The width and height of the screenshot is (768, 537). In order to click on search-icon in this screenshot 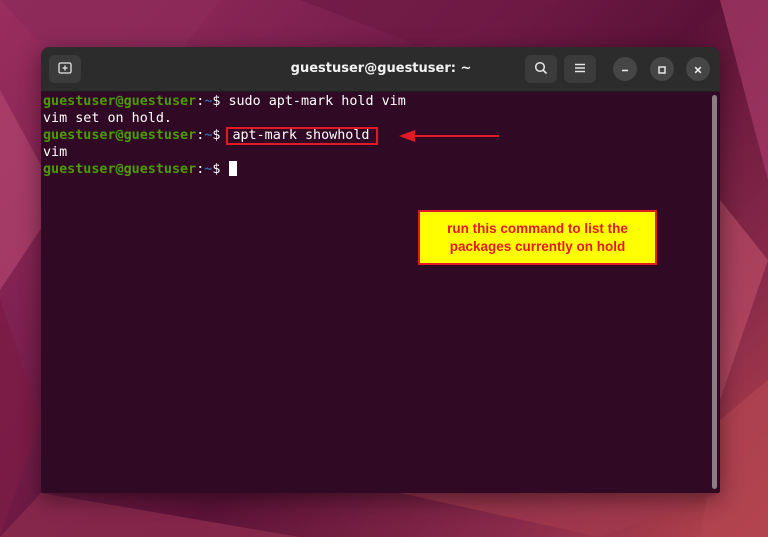, I will do `click(541, 69)`.